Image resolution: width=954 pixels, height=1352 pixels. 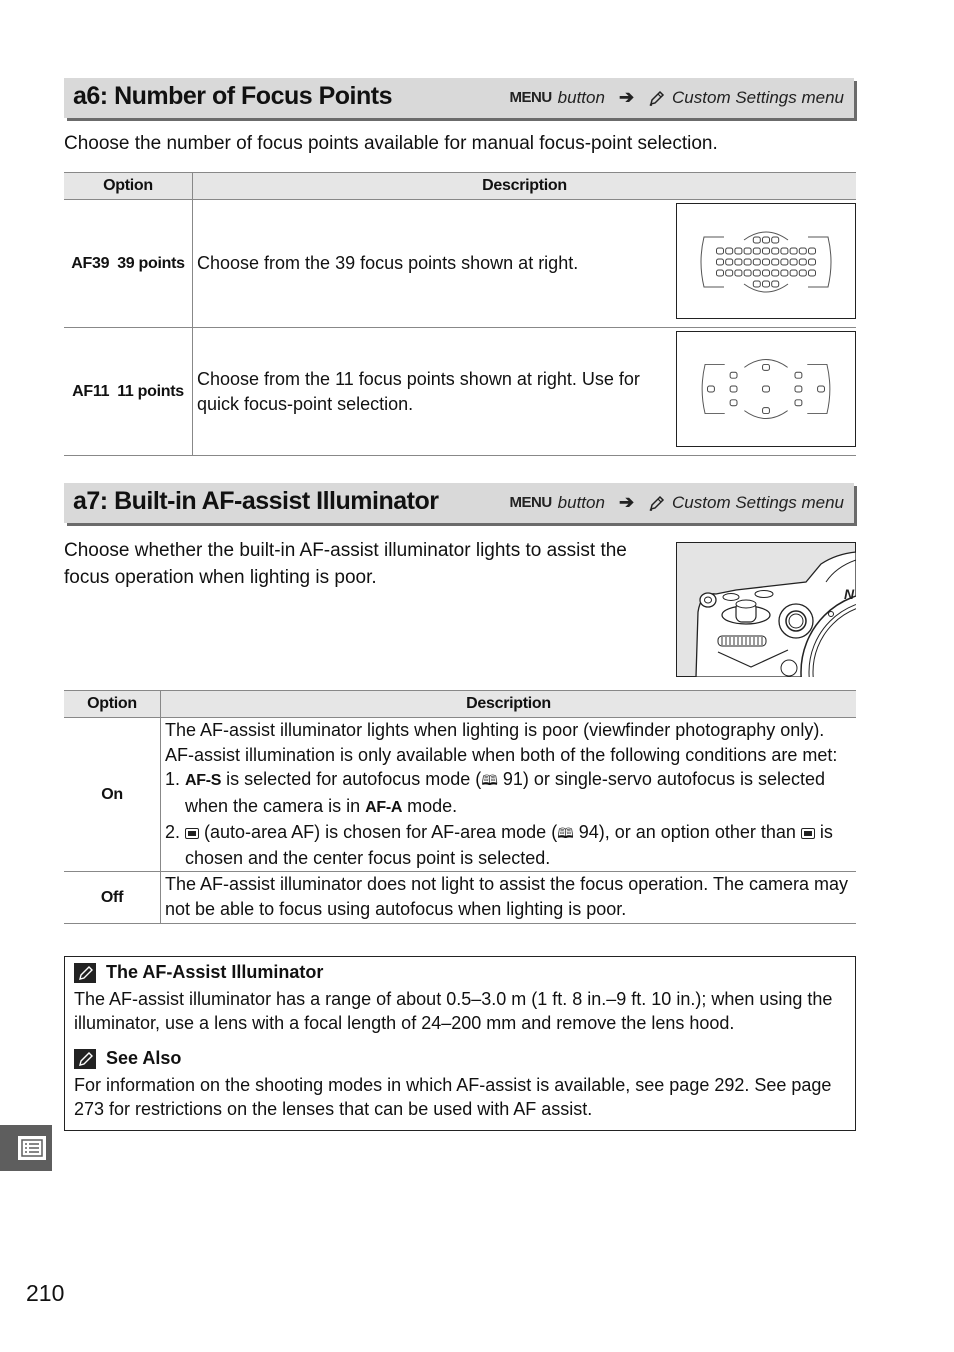 I want to click on section-title: a6: Number of Focus Points, so click(x=232, y=96).